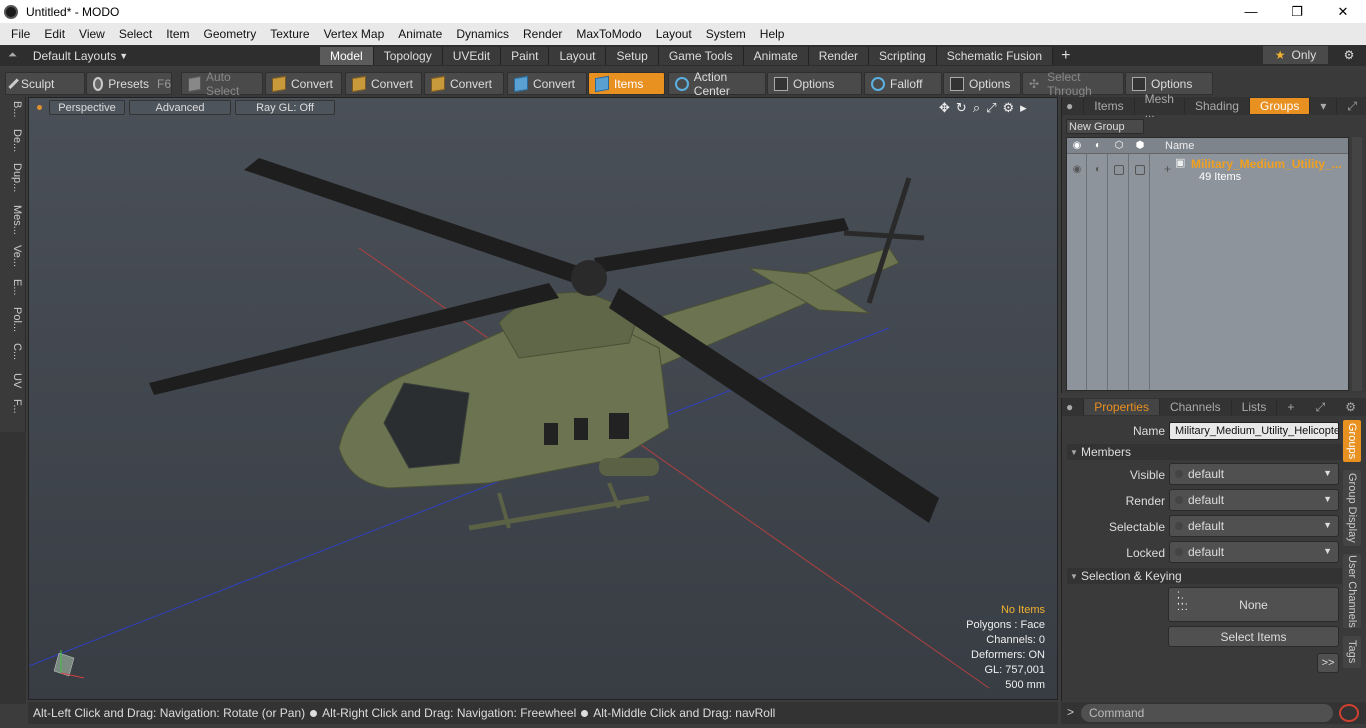  Describe the element at coordinates (1352, 591) in the screenshot. I see `side-tab-user-channels: User Channels` at that location.